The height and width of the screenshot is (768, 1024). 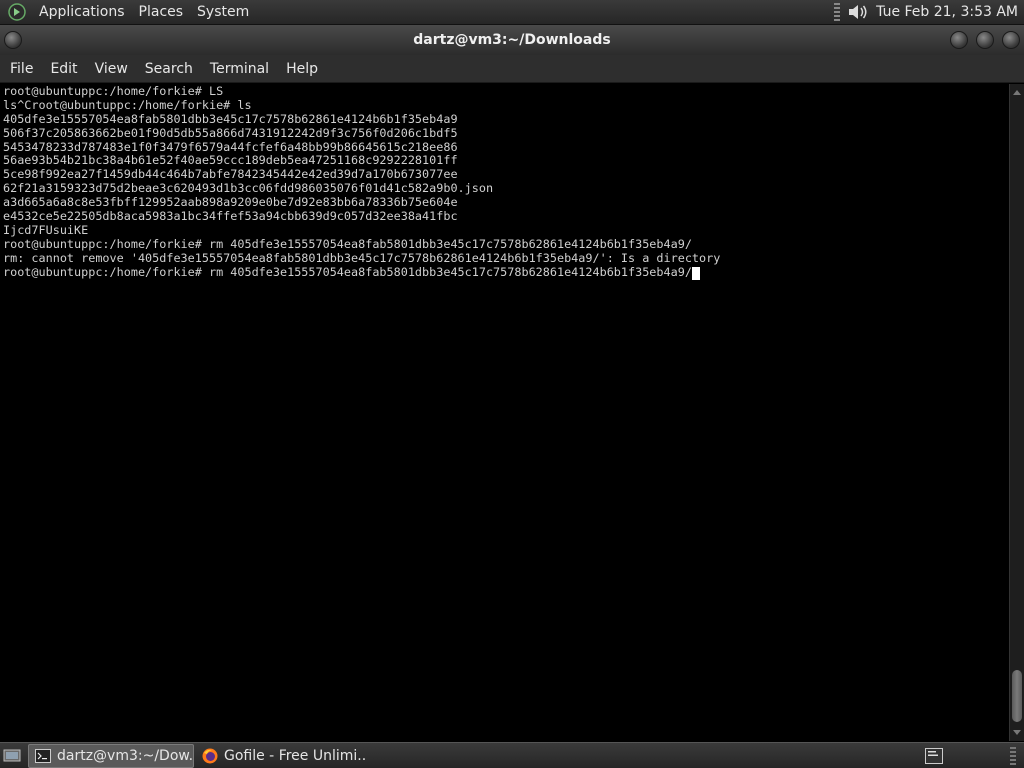 I want to click on show-desktop-icon, so click(x=12, y=756).